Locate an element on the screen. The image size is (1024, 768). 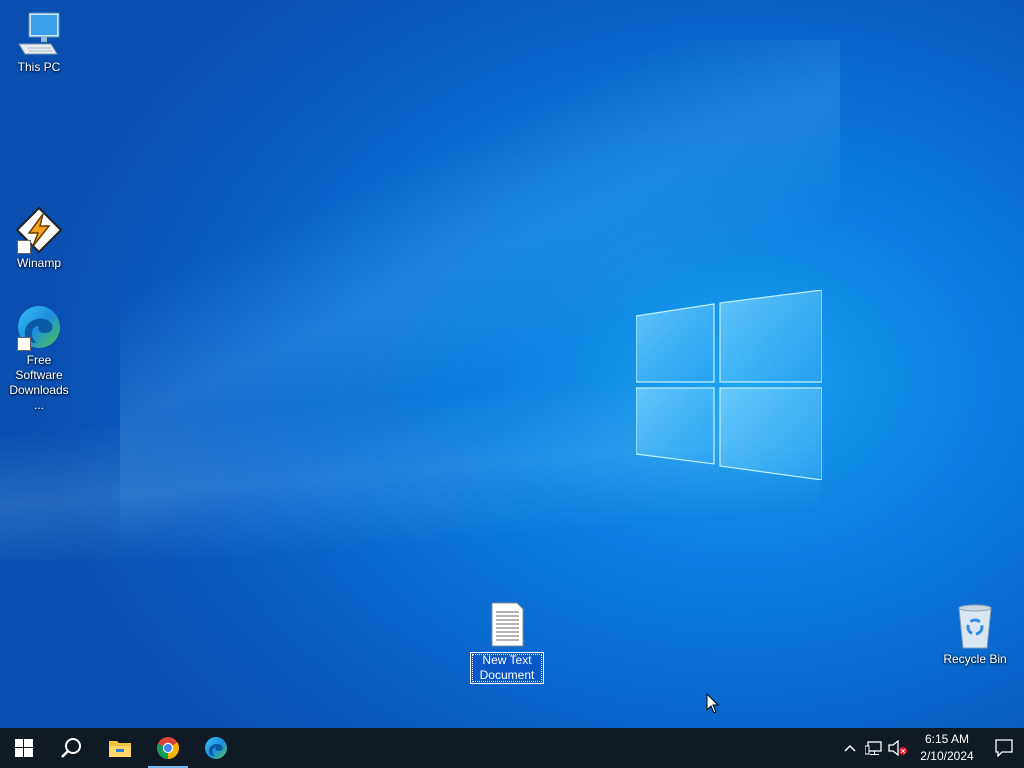
show-hidden-icons-button is located at coordinates (850, 748).